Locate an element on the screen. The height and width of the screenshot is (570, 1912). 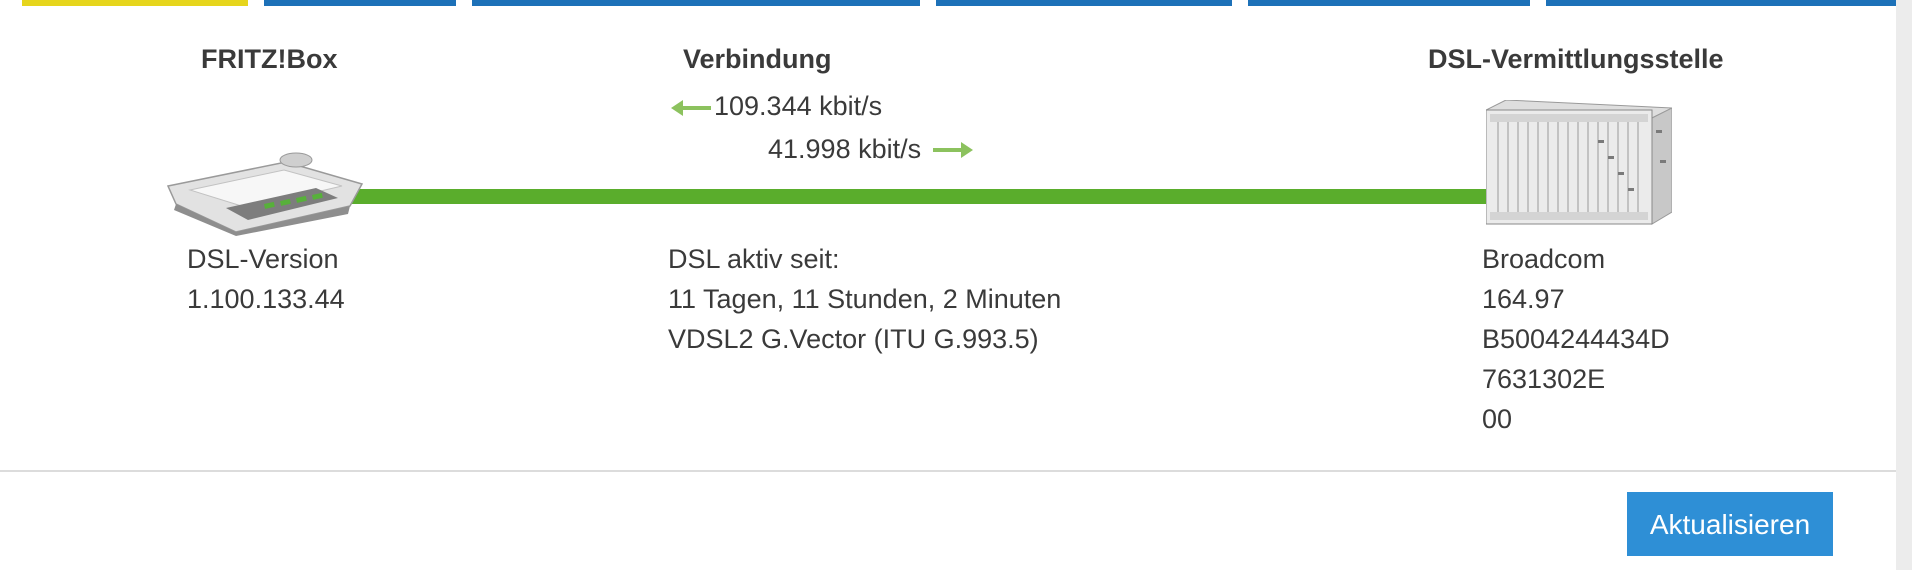
device-header: FRITZ!Box is located at coordinates (269, 59).